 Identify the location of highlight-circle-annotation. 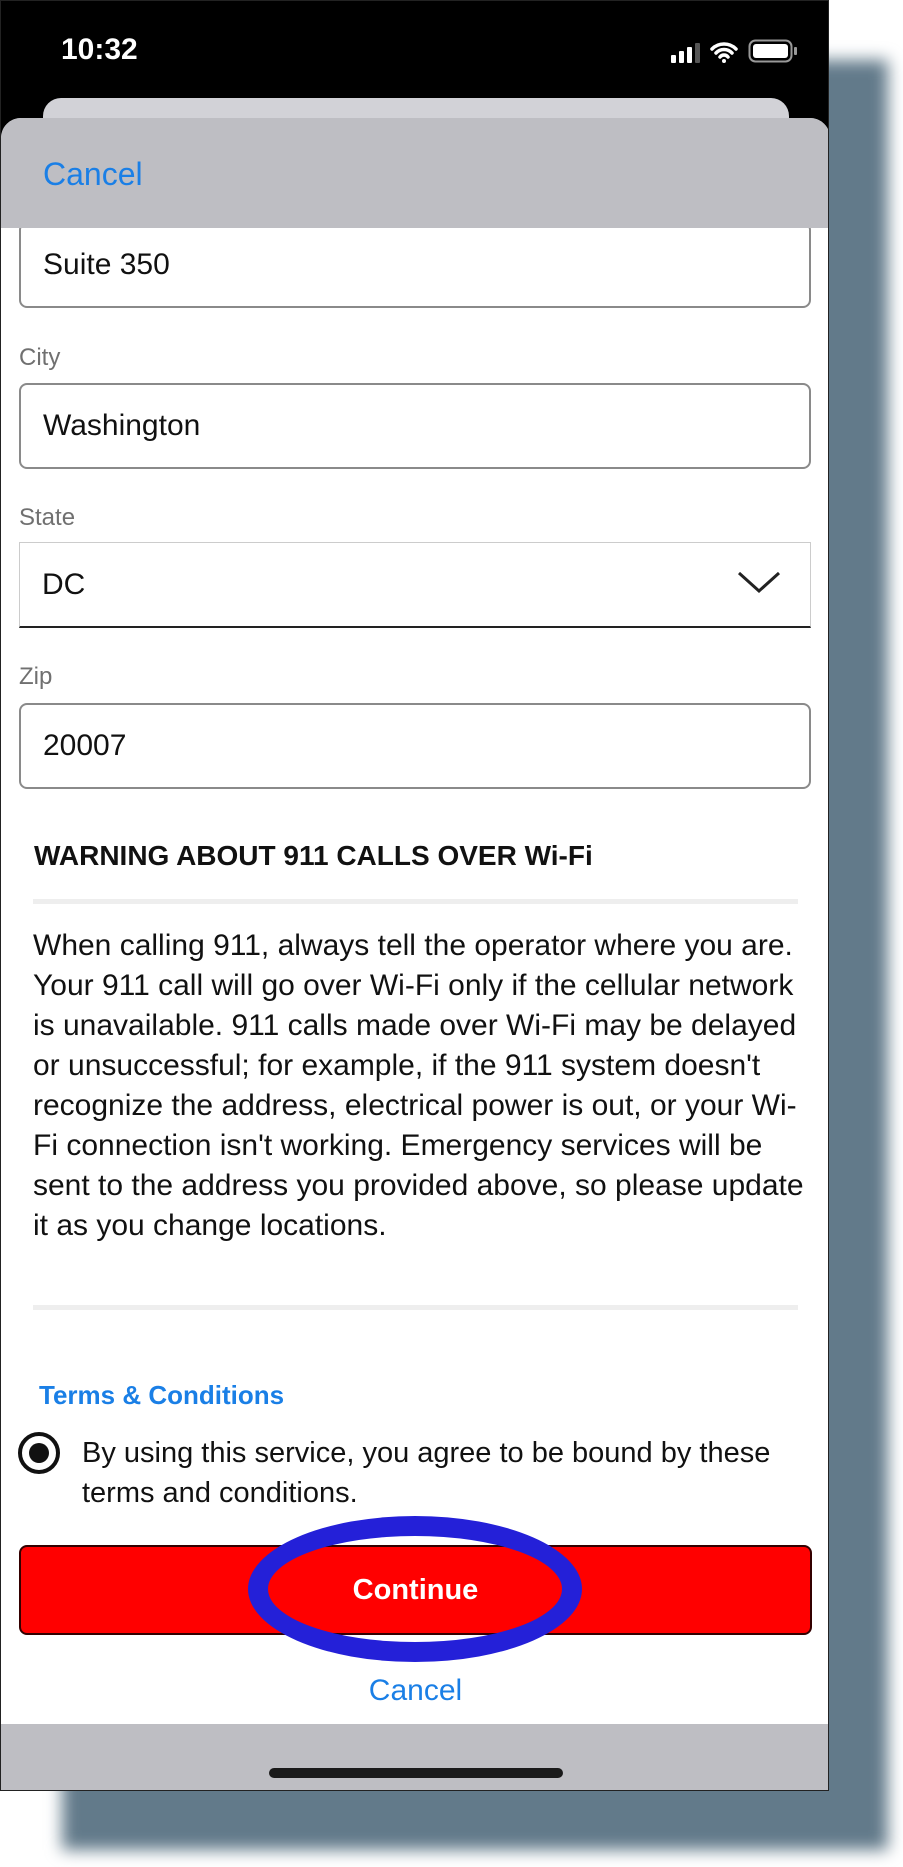
(415, 1589).